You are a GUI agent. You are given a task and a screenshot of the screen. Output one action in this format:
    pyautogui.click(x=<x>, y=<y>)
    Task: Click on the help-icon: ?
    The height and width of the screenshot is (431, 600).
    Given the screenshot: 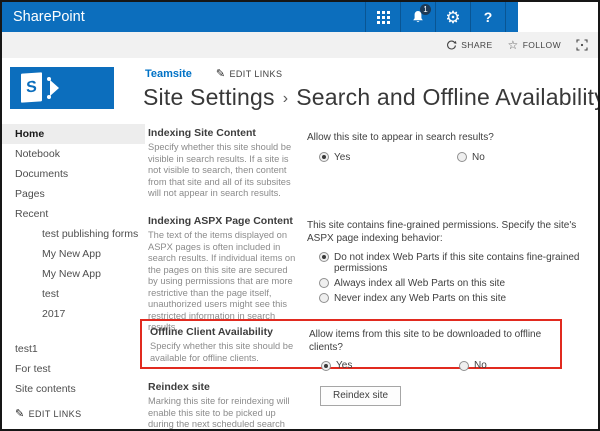 What is the action you would take?
    pyautogui.click(x=488, y=17)
    